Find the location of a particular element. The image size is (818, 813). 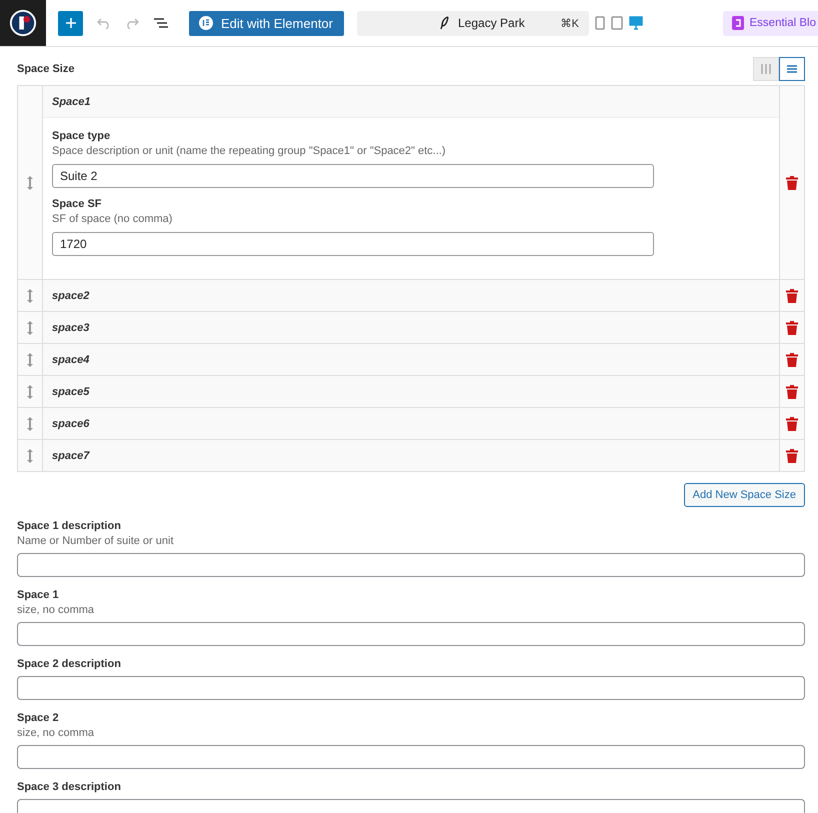

row-title: space3 is located at coordinates (411, 327).